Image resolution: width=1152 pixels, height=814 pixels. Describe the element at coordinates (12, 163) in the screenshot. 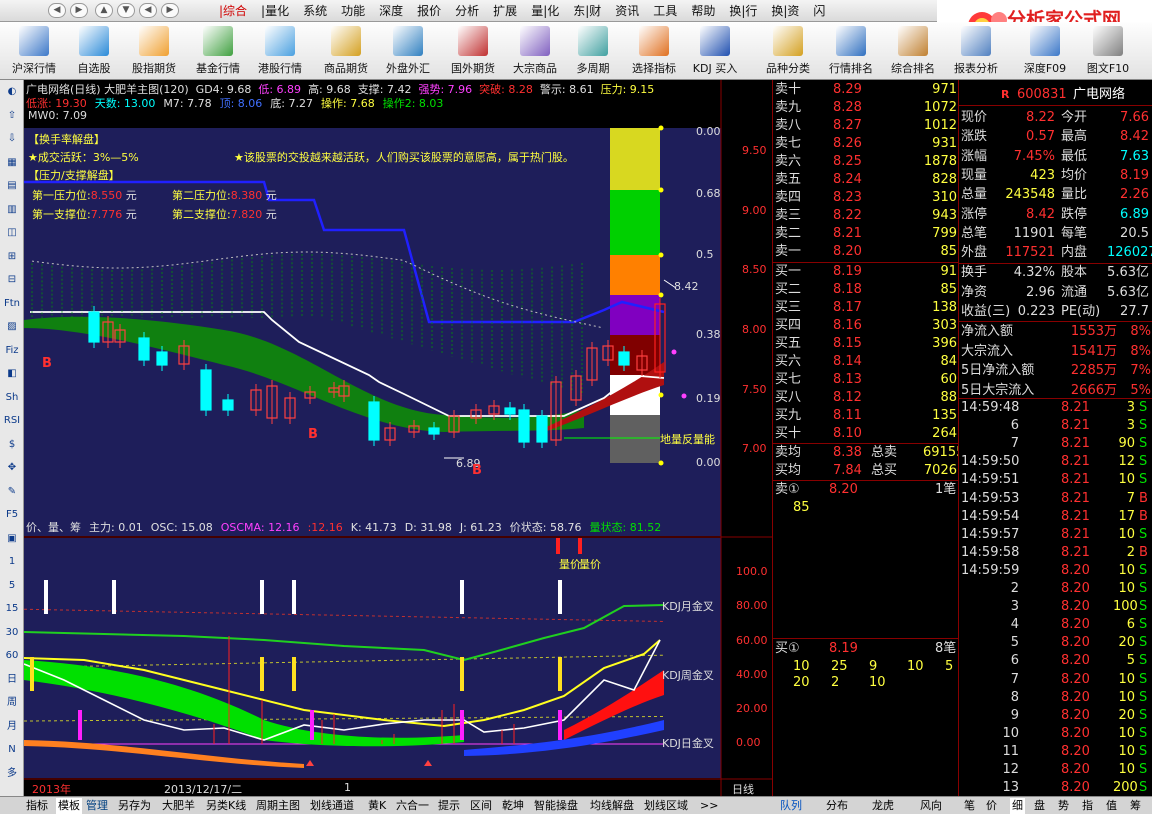

I see `left-tool-3: ▦` at that location.